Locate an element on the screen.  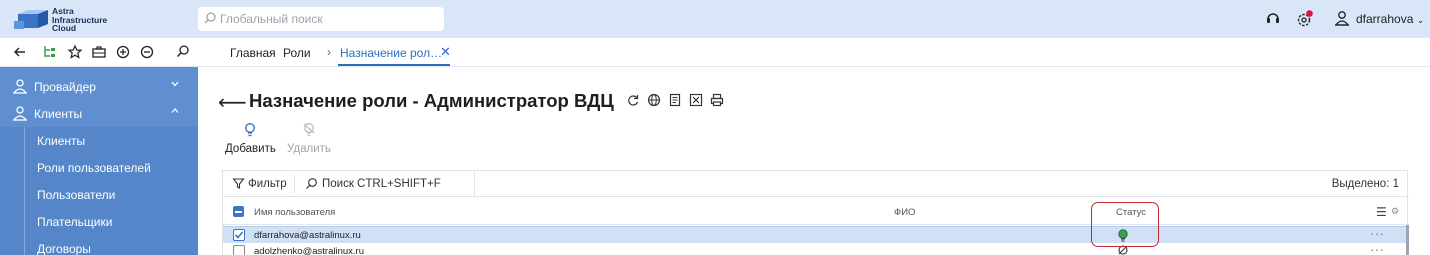
sidebar-item-label: Плательщики is located at coordinates (75, 222).